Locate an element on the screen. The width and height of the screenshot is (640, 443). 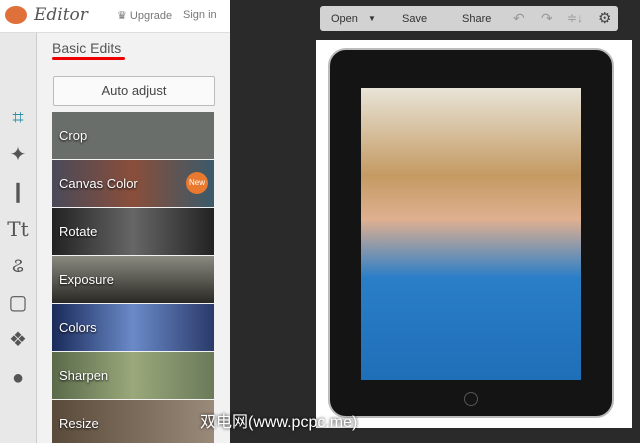
touch-up-icon: ❙ is located at coordinates (18, 192).